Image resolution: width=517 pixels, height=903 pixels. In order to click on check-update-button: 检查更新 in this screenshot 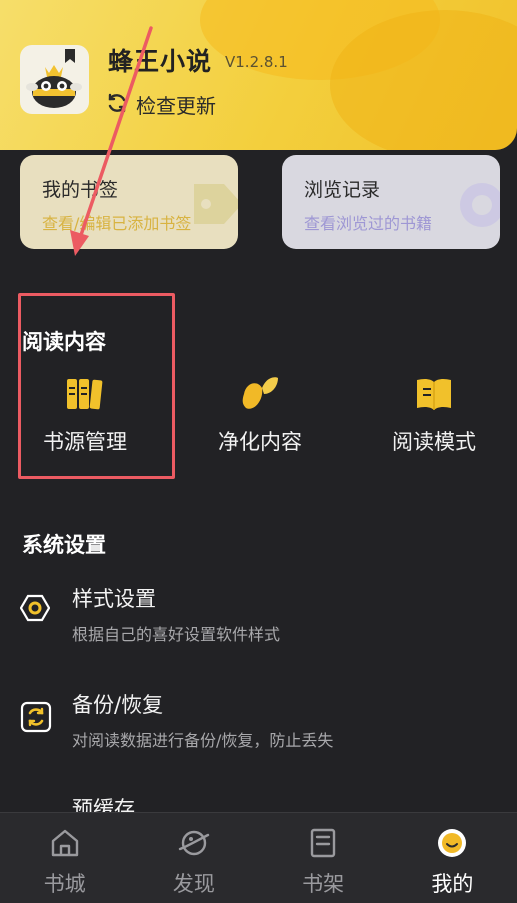, I will do `click(161, 104)`.